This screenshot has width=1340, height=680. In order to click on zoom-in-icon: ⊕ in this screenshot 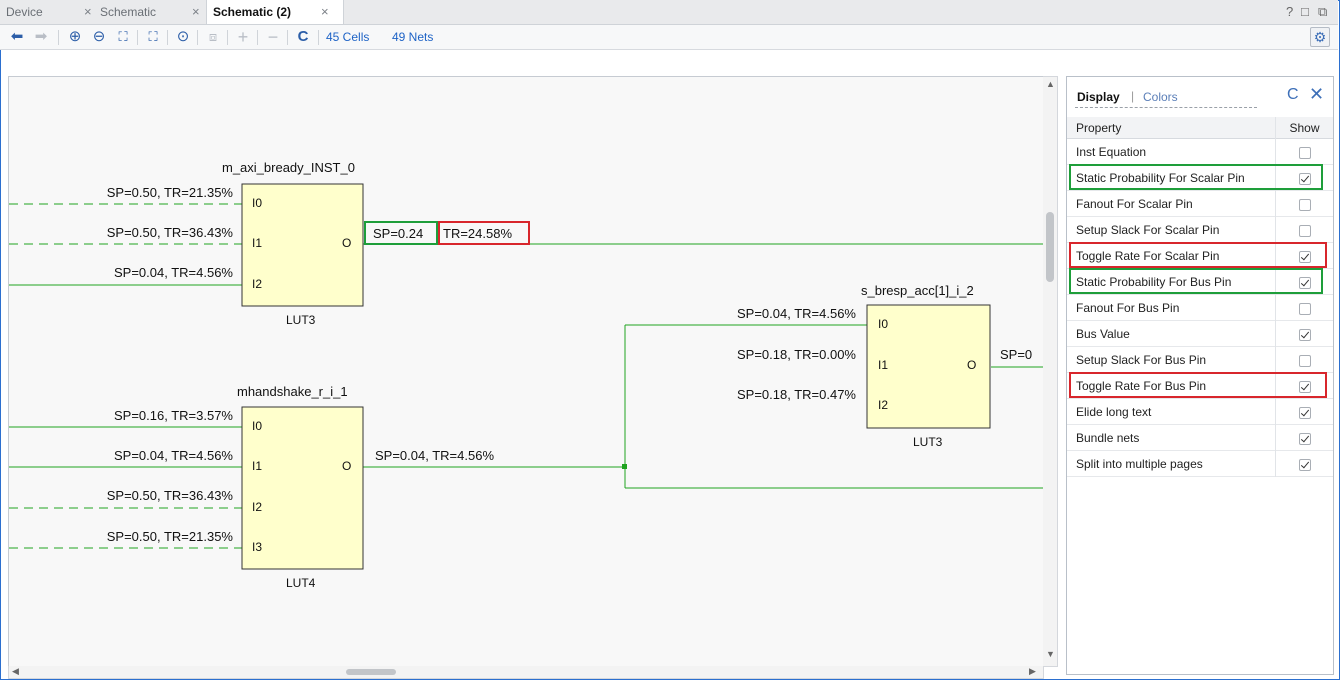, I will do `click(75, 37)`.